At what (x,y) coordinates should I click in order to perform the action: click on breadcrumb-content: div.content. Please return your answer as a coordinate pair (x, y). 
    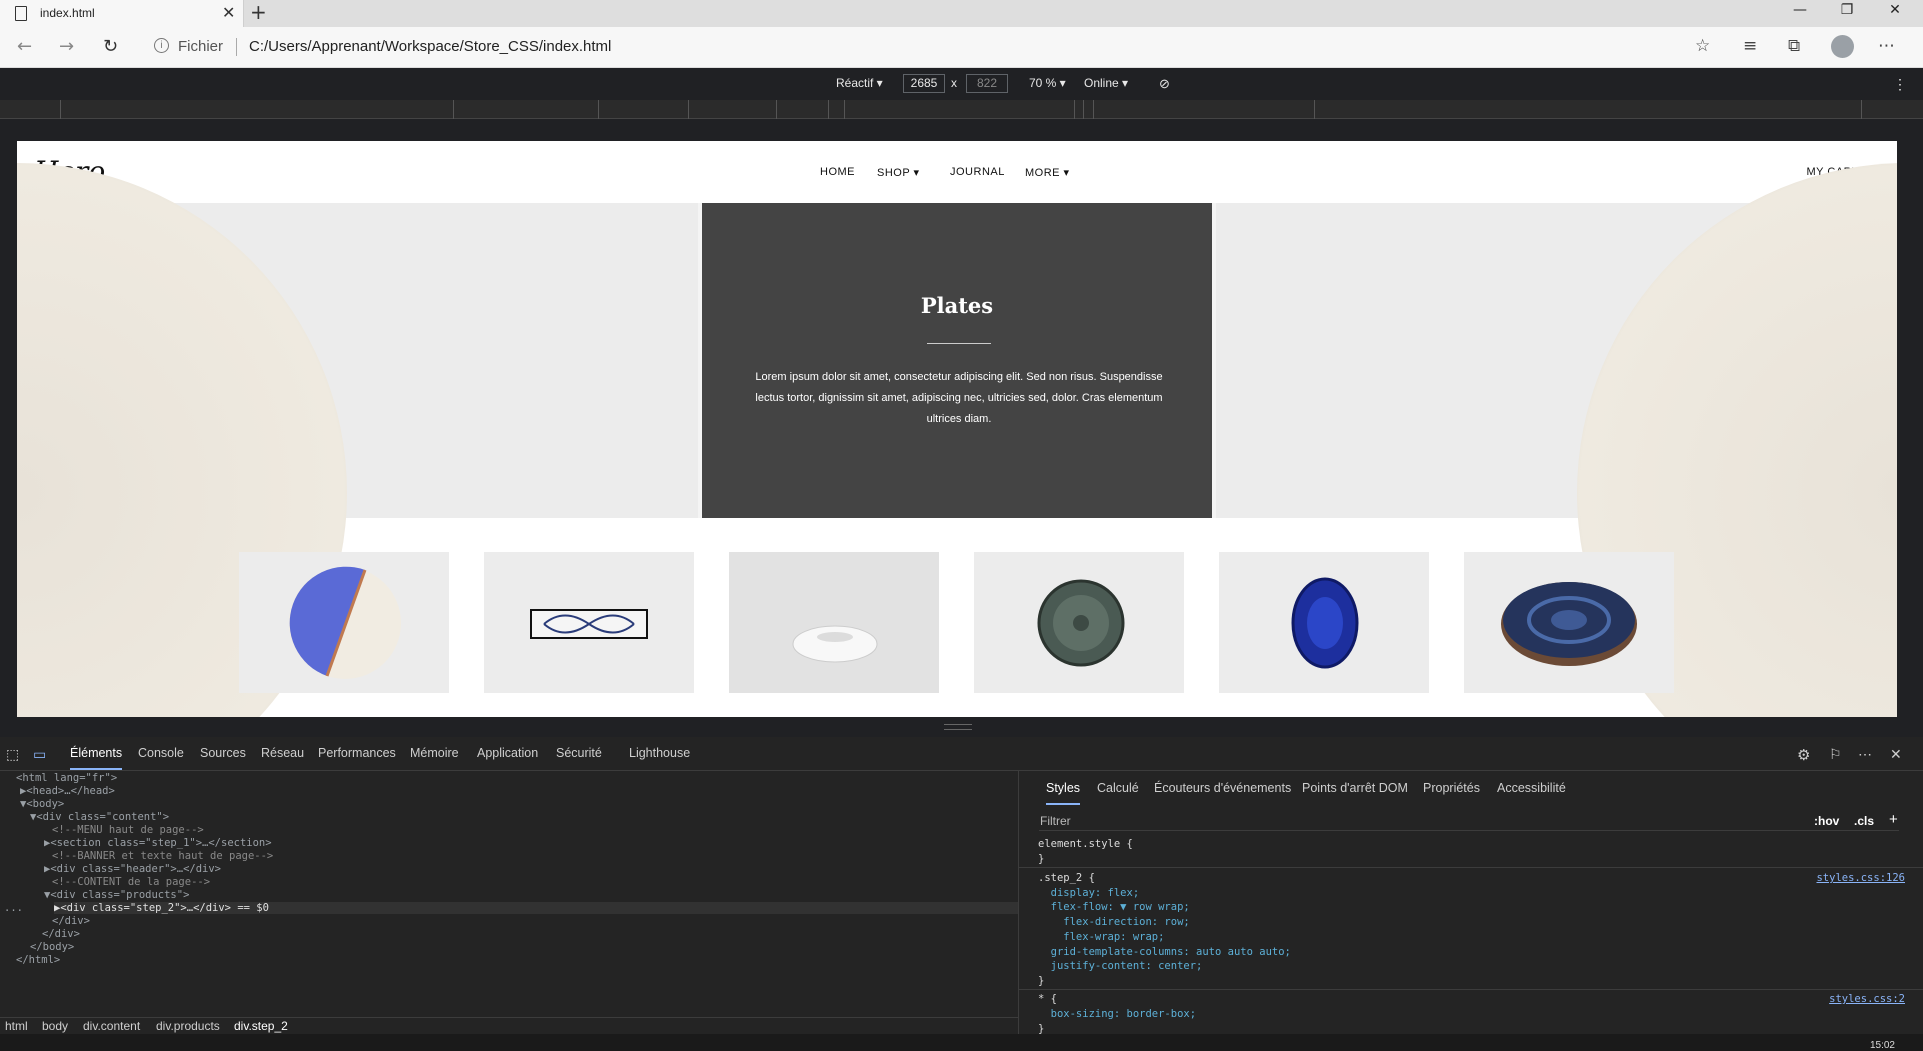
    Looking at the image, I should click on (111, 1026).